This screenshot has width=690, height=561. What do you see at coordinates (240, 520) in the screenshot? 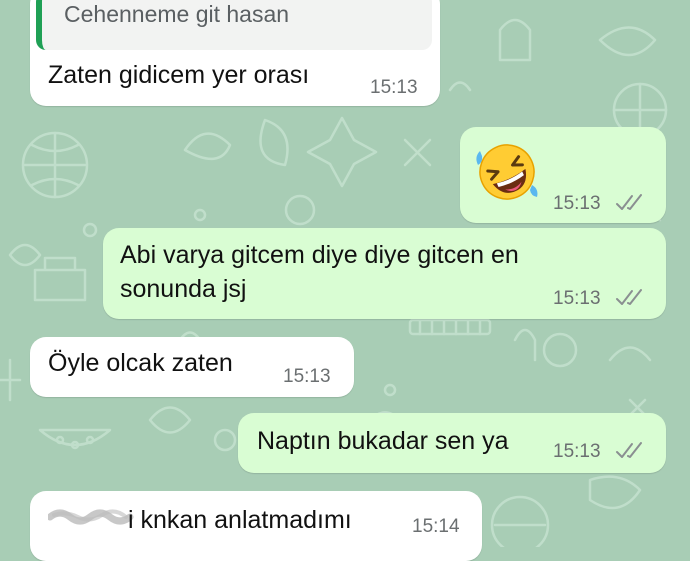
I see `message-text: i knkan anlatmadımı` at bounding box center [240, 520].